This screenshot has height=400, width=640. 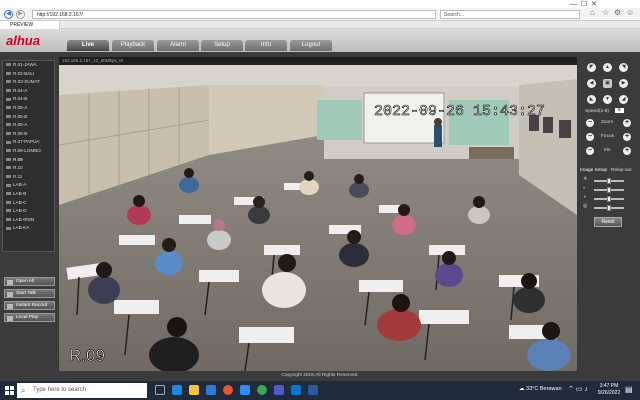 What do you see at coordinates (629, 389) in the screenshot?
I see `notification-icon: ▤` at bounding box center [629, 389].